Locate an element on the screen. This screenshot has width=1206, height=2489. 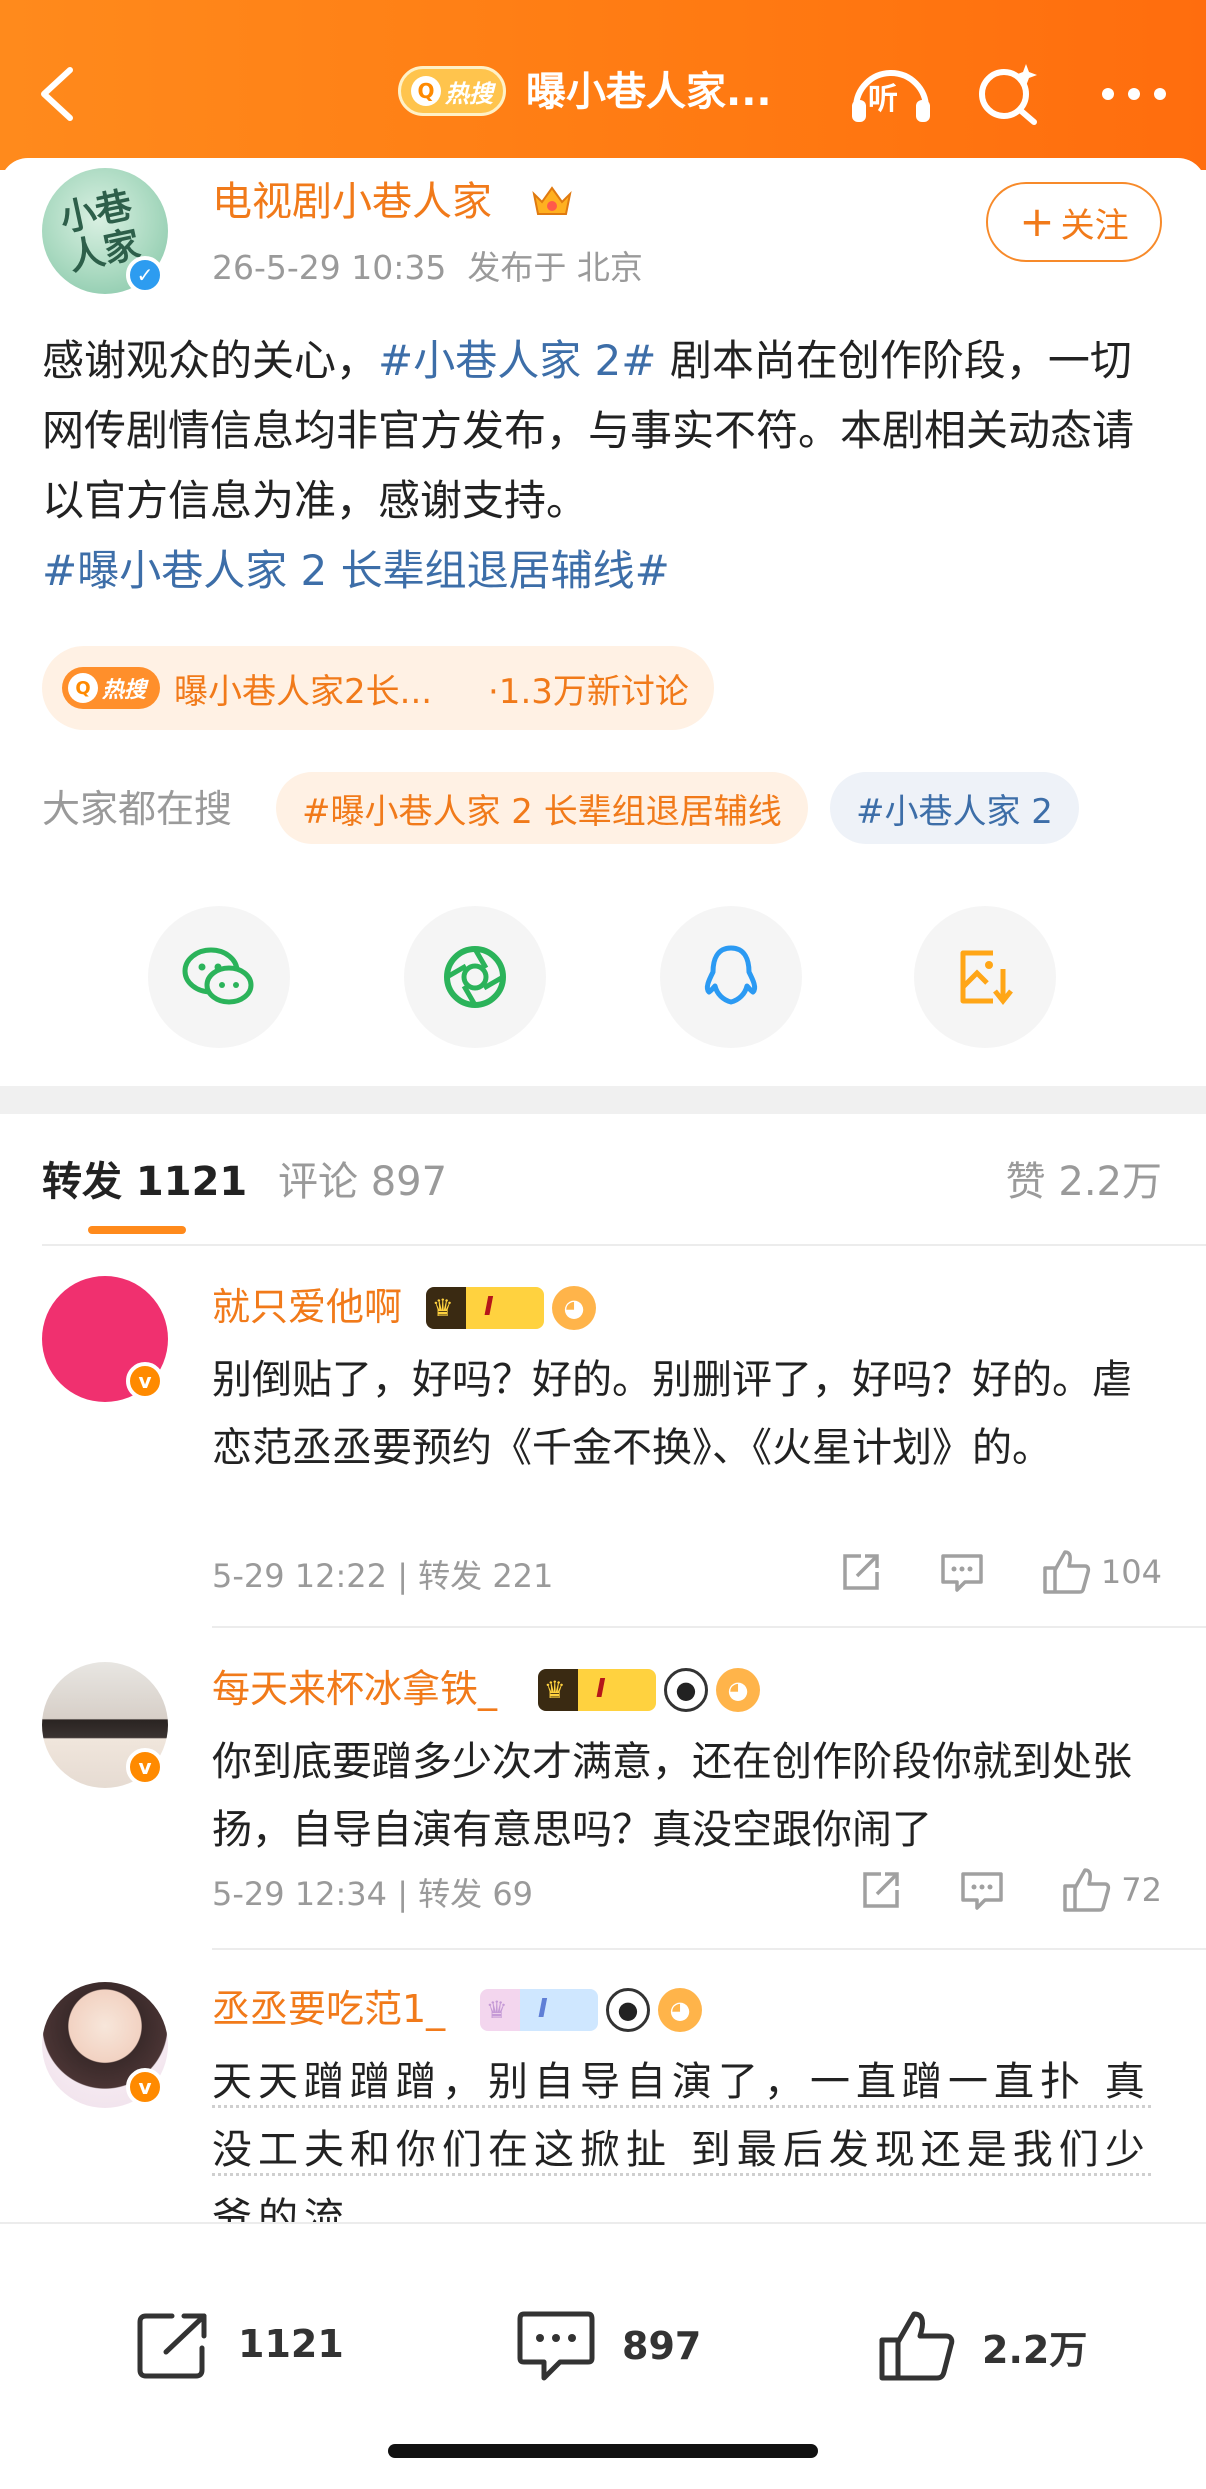
search-button is located at coordinates (1009, 93).